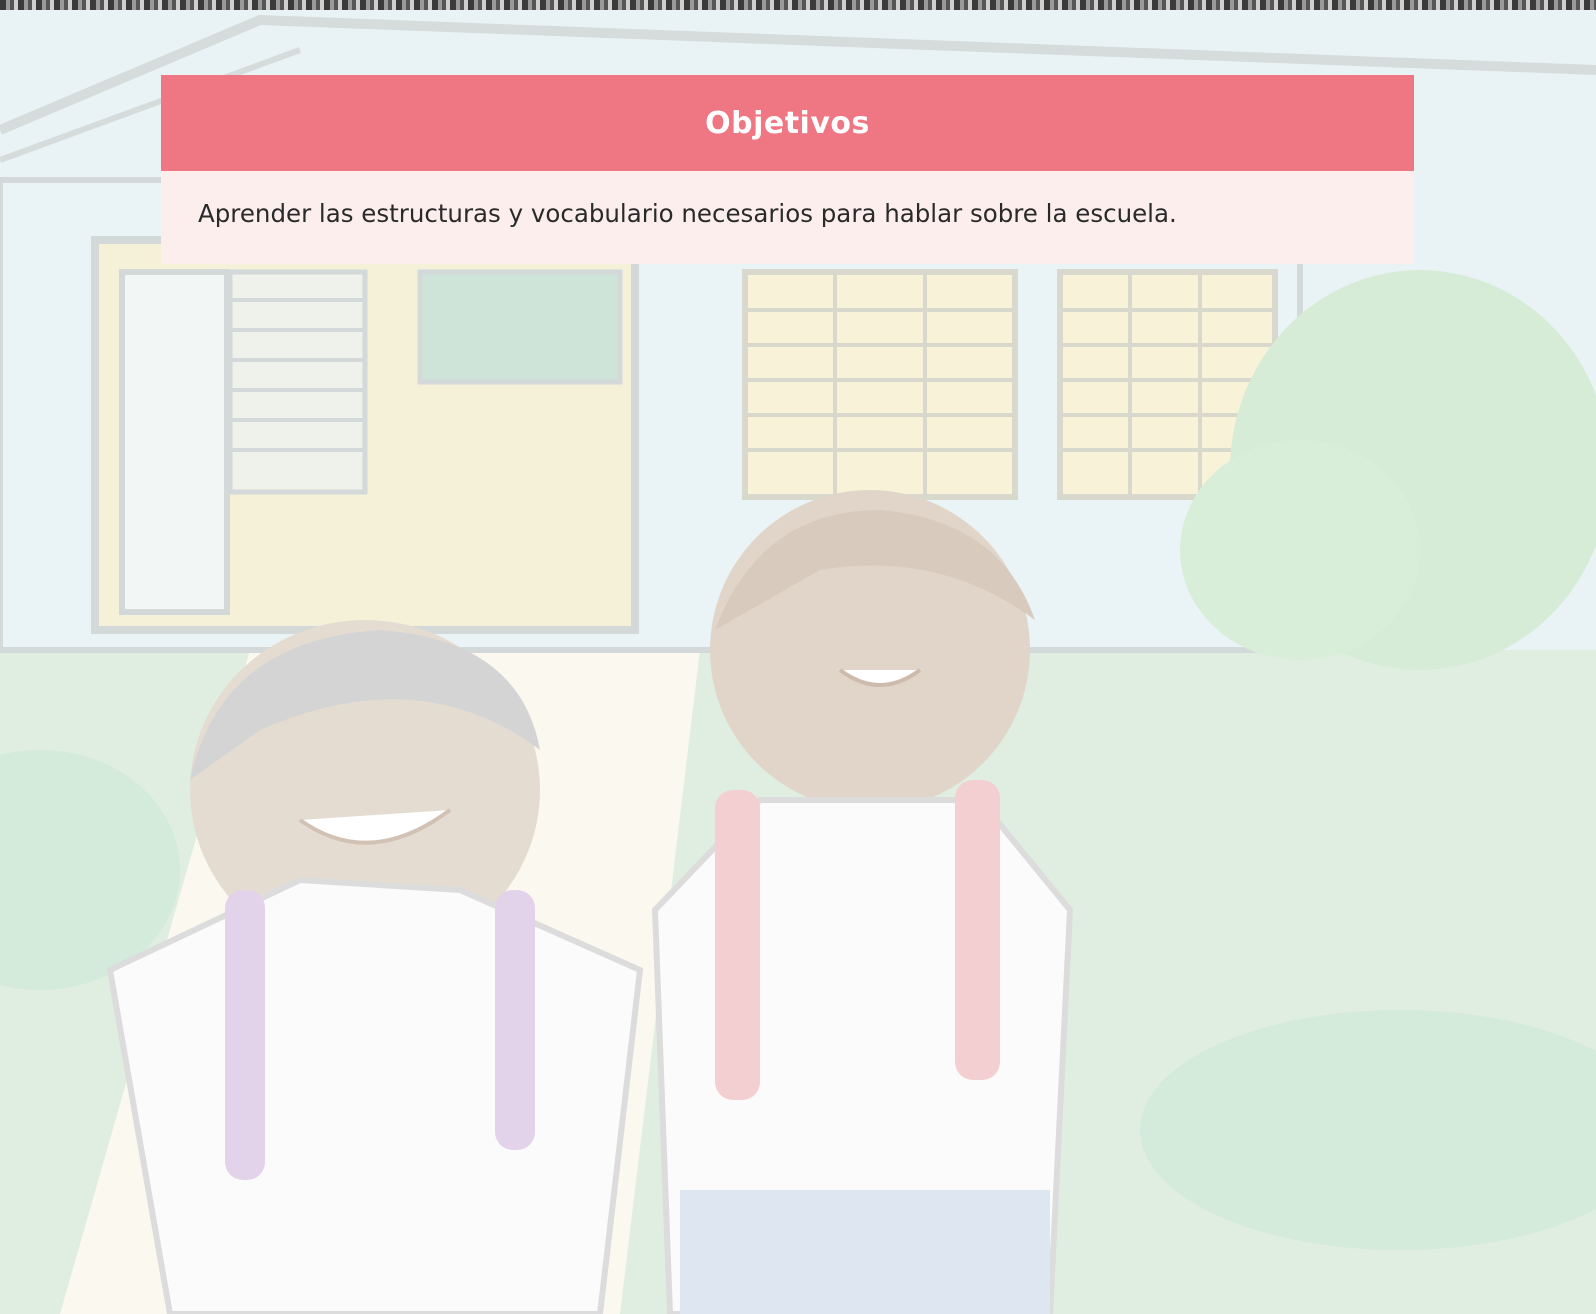 The width and height of the screenshot is (1596, 1314). I want to click on decorative-top-border, so click(798, 5).